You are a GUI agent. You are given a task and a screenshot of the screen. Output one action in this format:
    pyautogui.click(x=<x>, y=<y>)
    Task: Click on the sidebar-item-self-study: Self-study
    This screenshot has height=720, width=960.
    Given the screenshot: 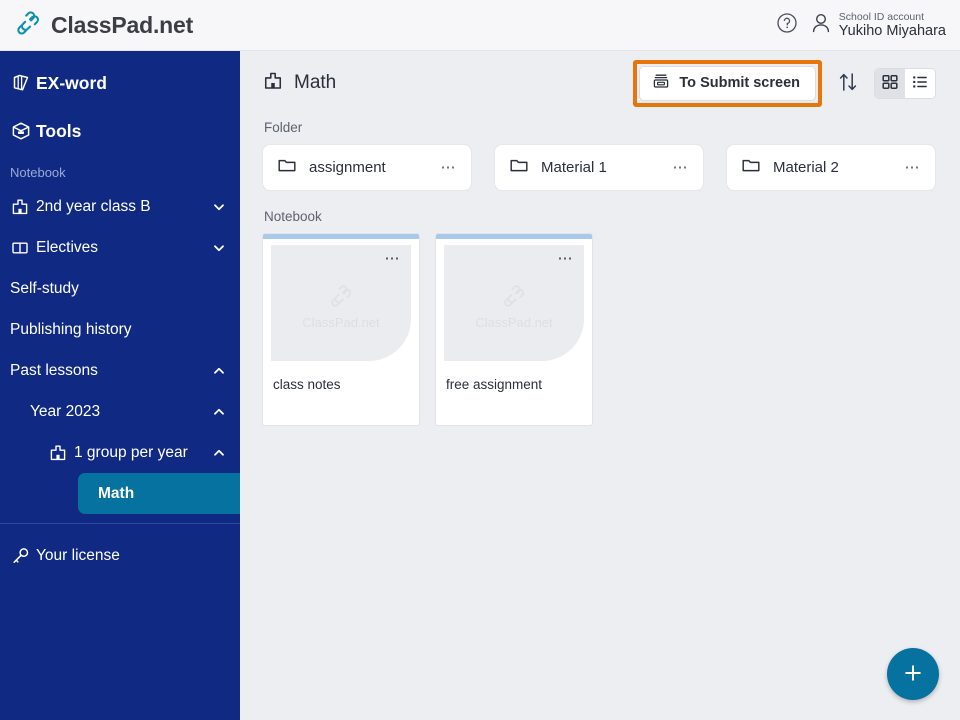 What is the action you would take?
    pyautogui.click(x=120, y=288)
    